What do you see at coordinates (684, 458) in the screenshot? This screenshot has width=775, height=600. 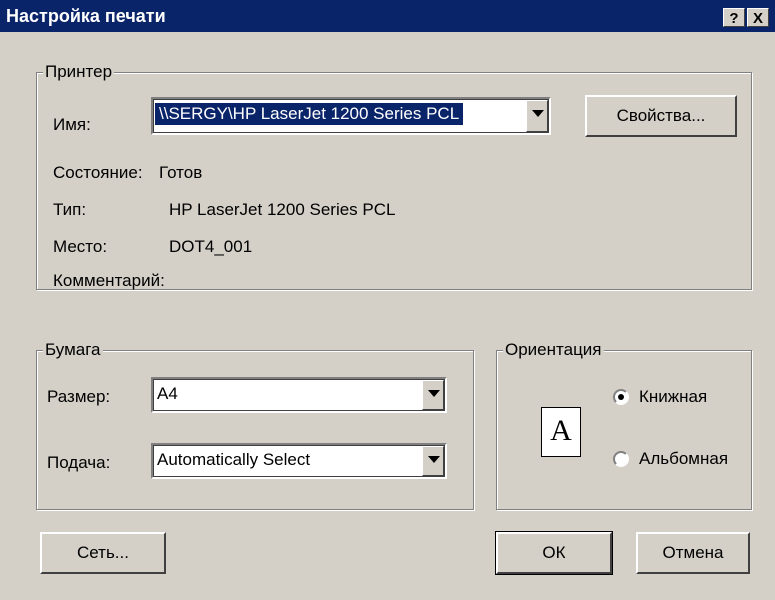 I see `landscape-label: Альбомная` at bounding box center [684, 458].